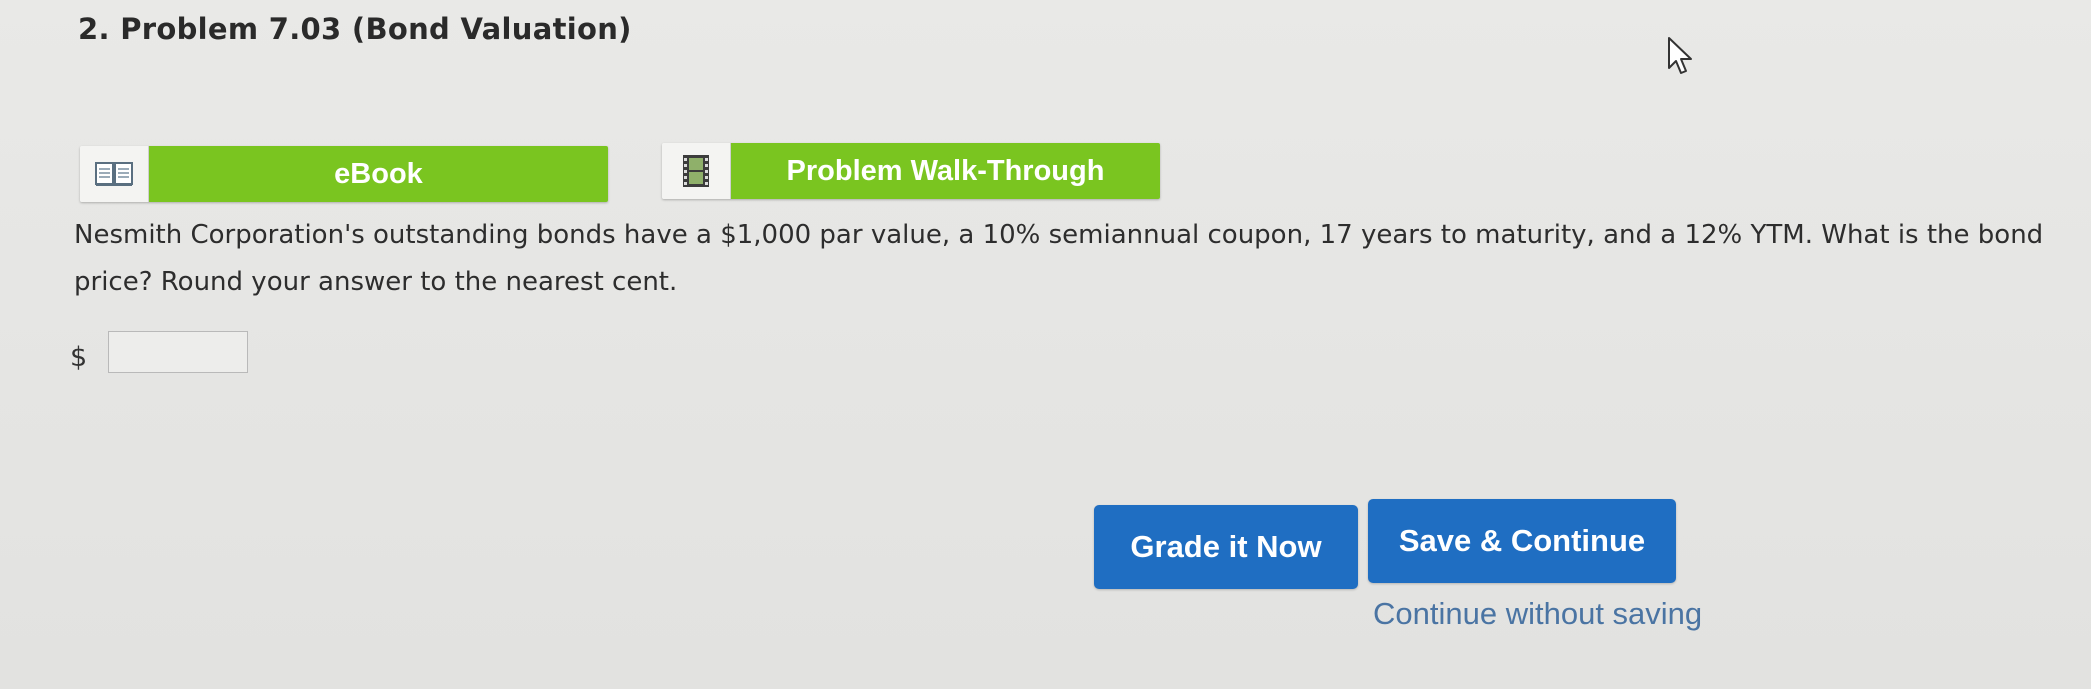 Image resolution: width=2091 pixels, height=689 pixels. I want to click on ebook-button: eBook, so click(344, 174).